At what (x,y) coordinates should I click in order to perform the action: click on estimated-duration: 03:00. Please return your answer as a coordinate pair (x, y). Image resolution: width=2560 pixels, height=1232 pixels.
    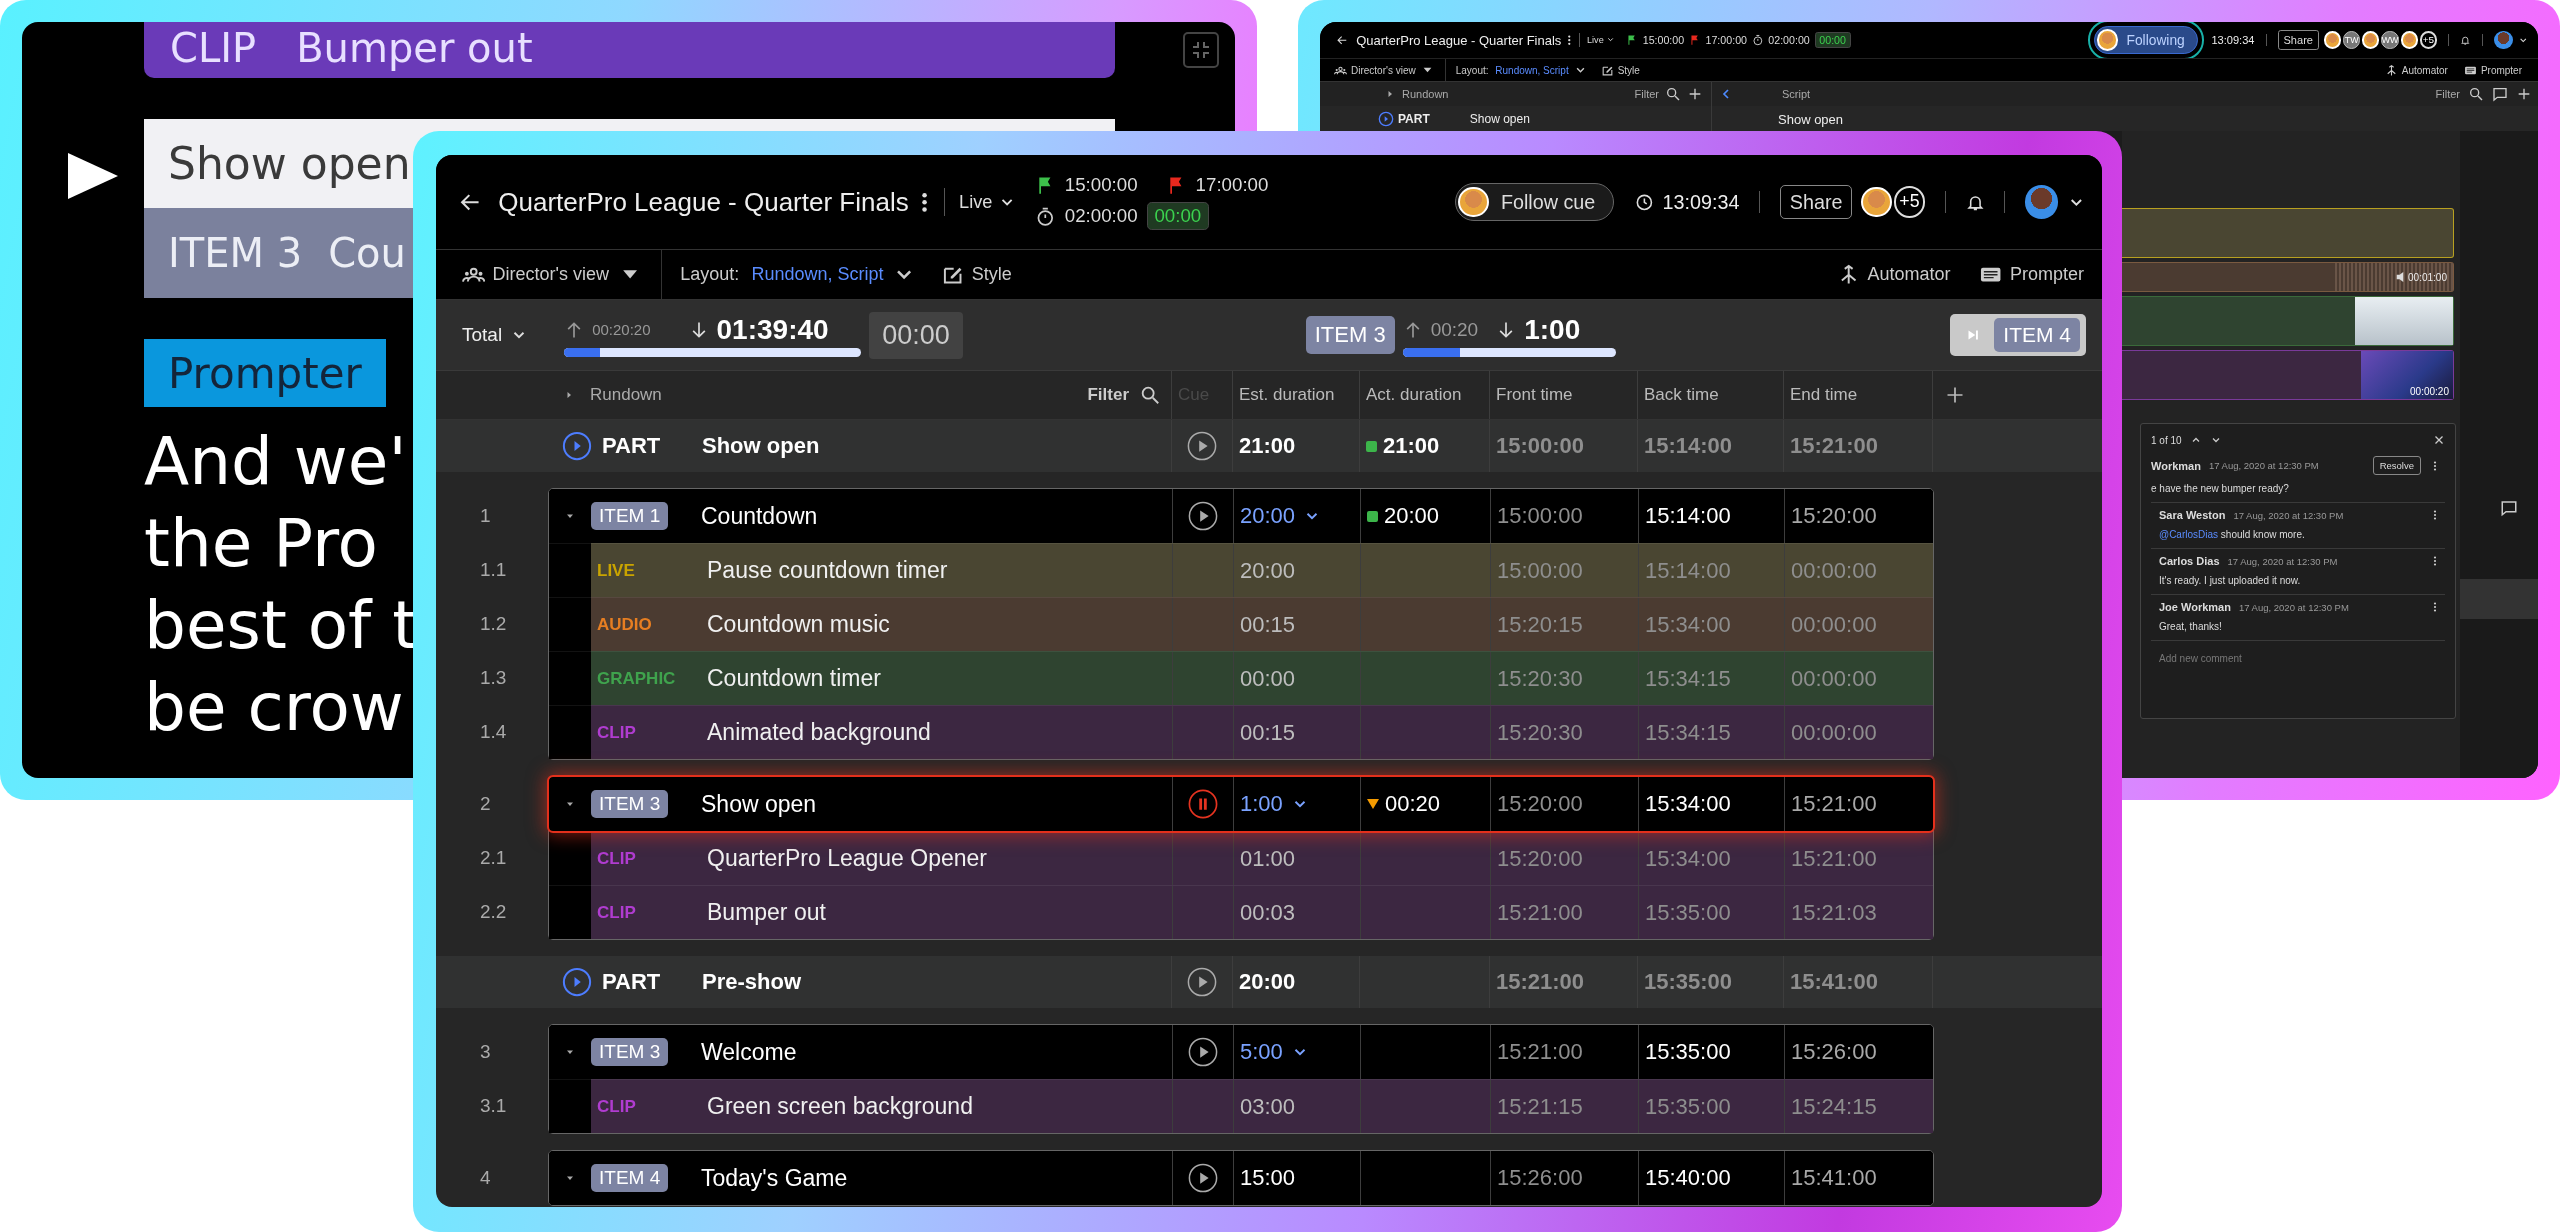
    Looking at the image, I should click on (1268, 1106).